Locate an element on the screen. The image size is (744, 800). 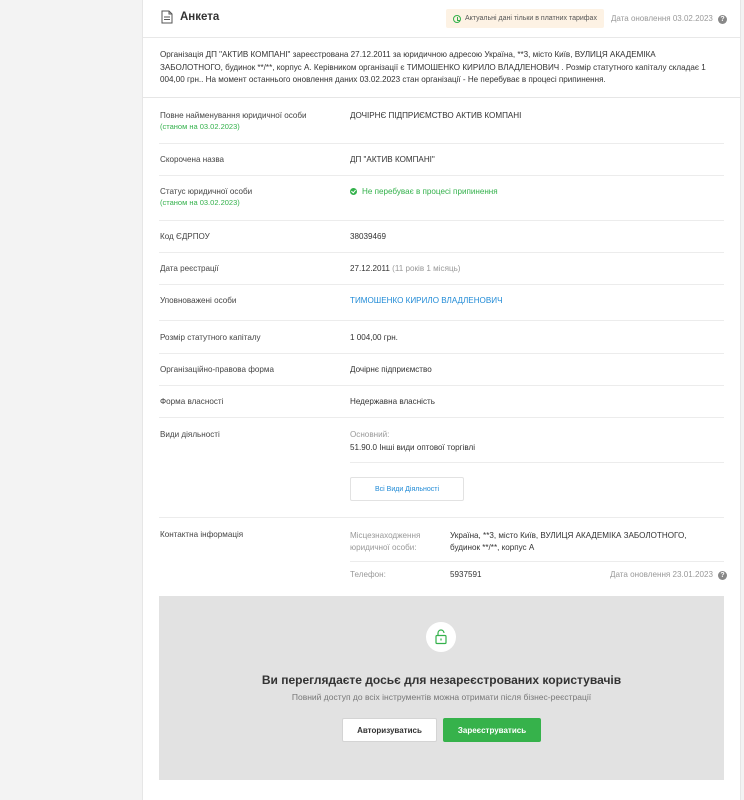
status-value-text: Не перебуває в процесі припинення is located at coordinates (430, 191).